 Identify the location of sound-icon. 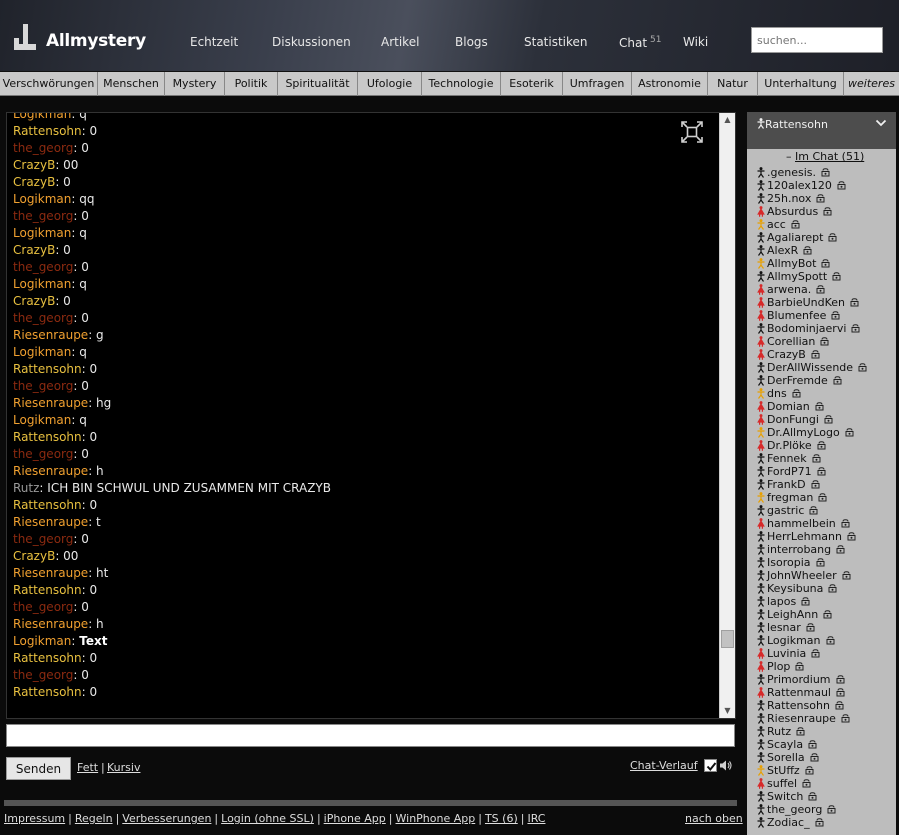
(726, 765).